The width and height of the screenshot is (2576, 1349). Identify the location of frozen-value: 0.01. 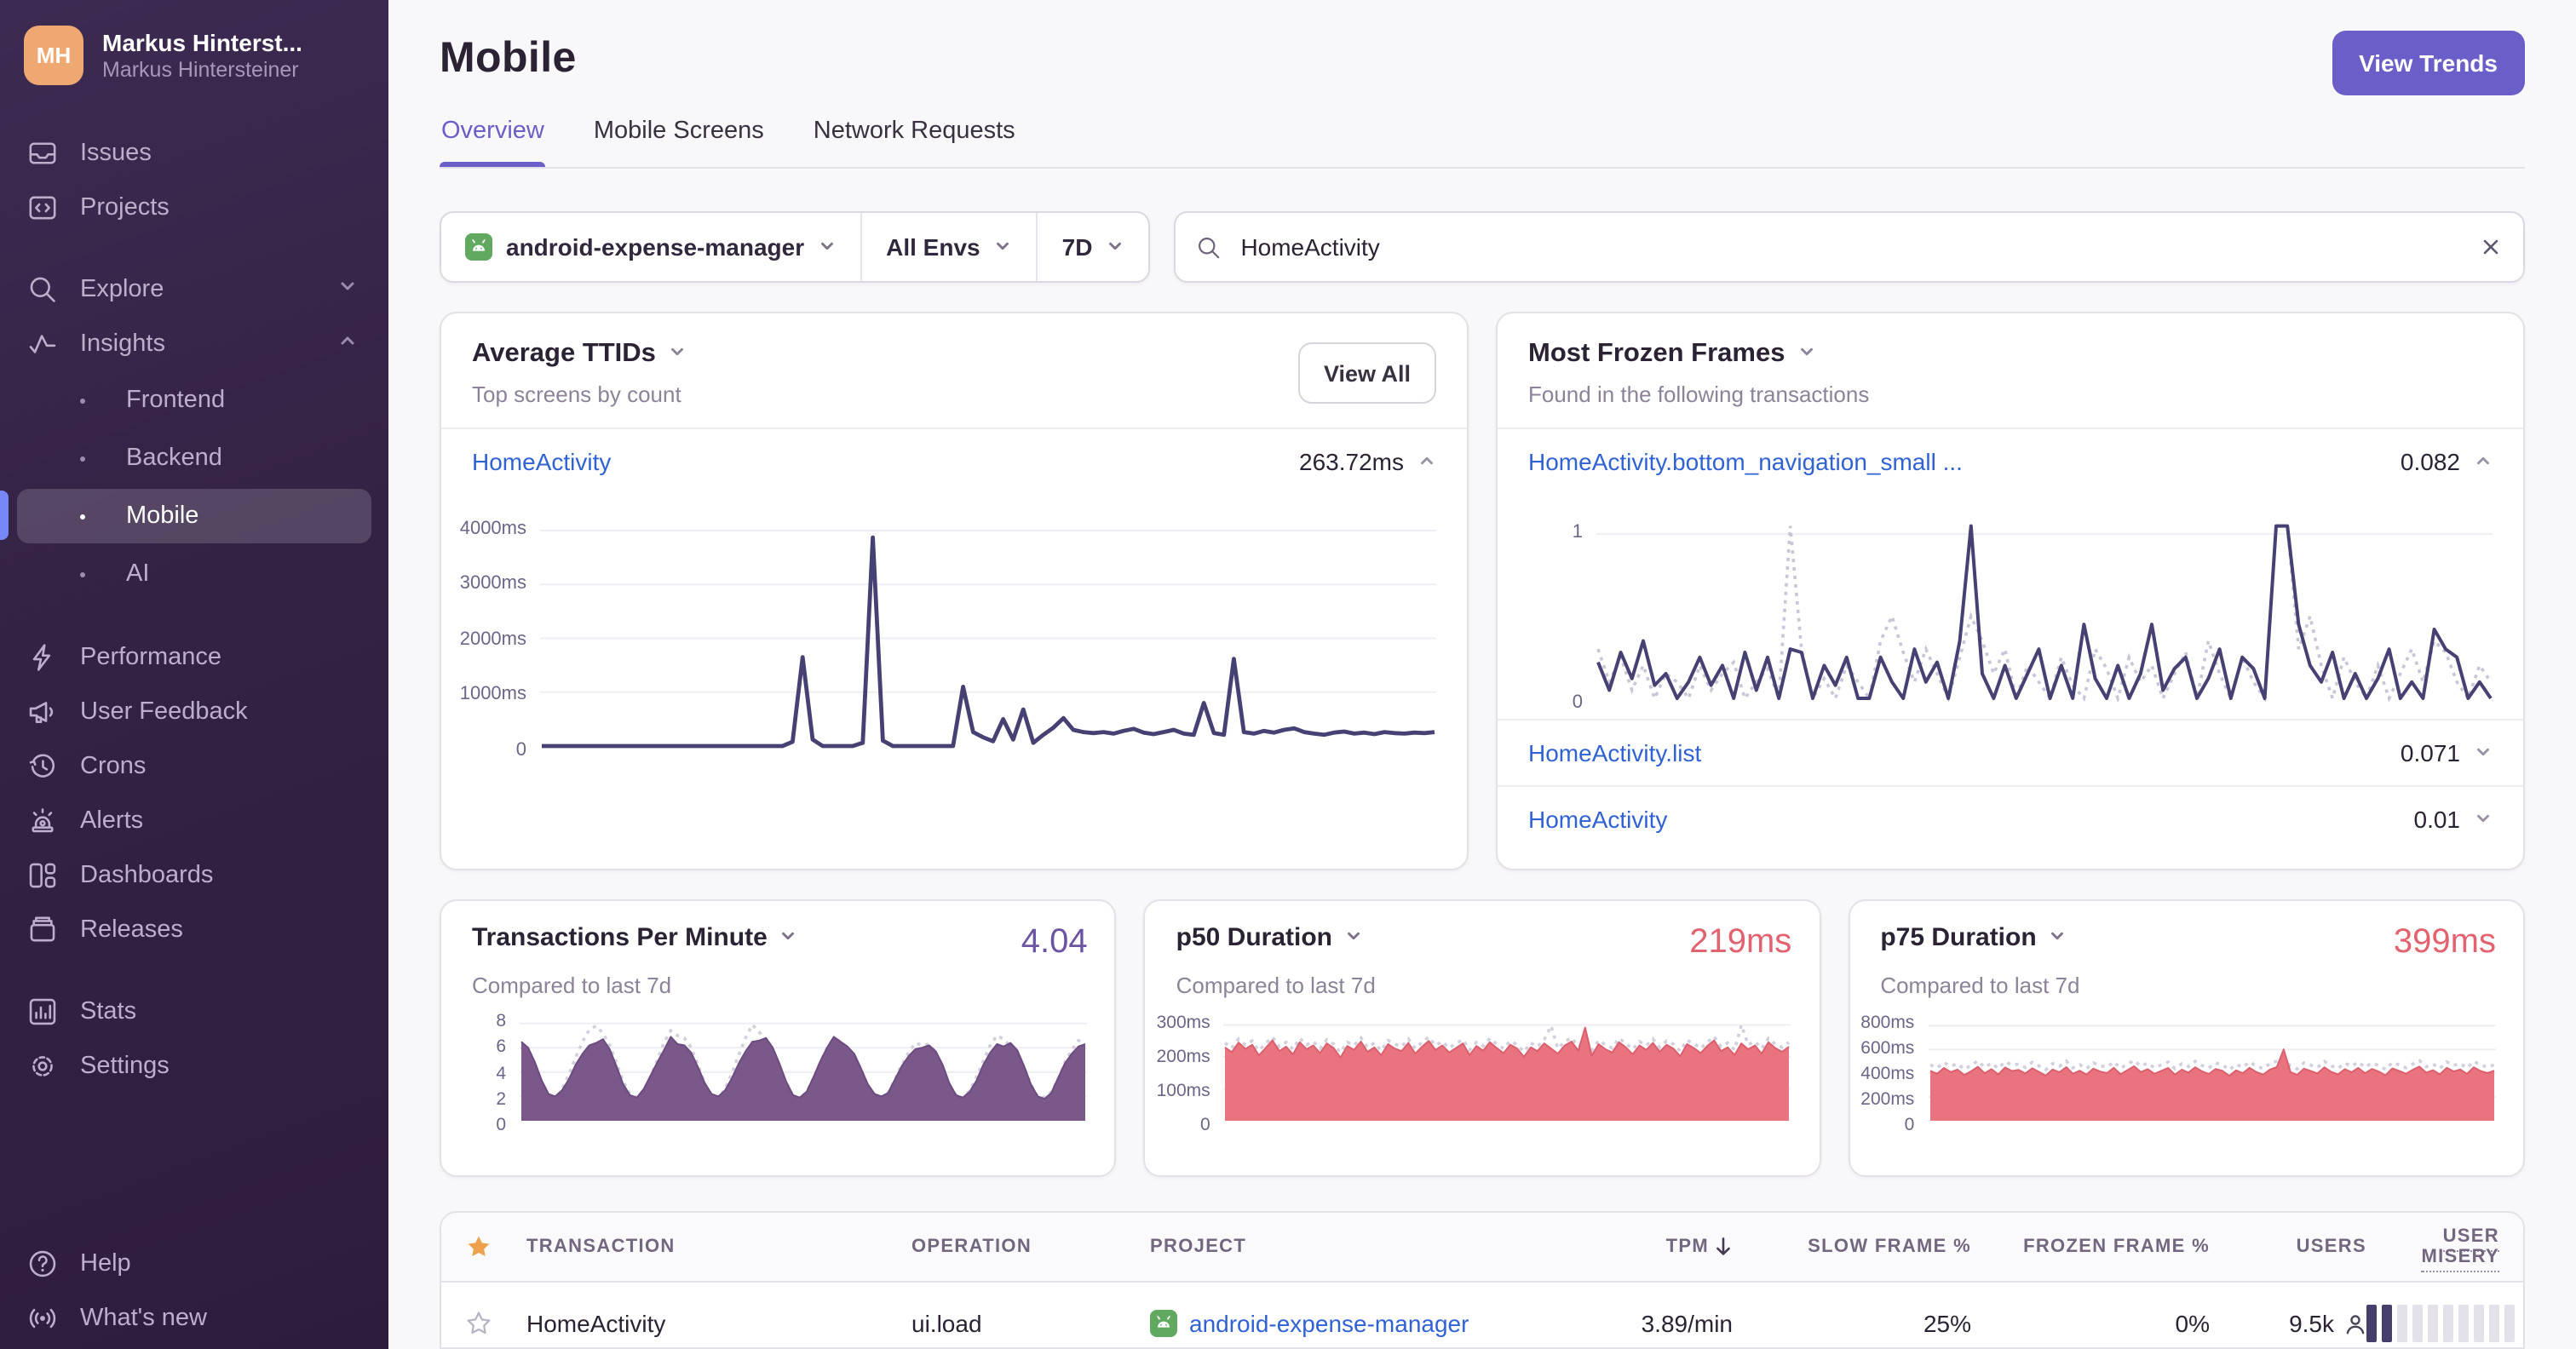
(2437, 820).